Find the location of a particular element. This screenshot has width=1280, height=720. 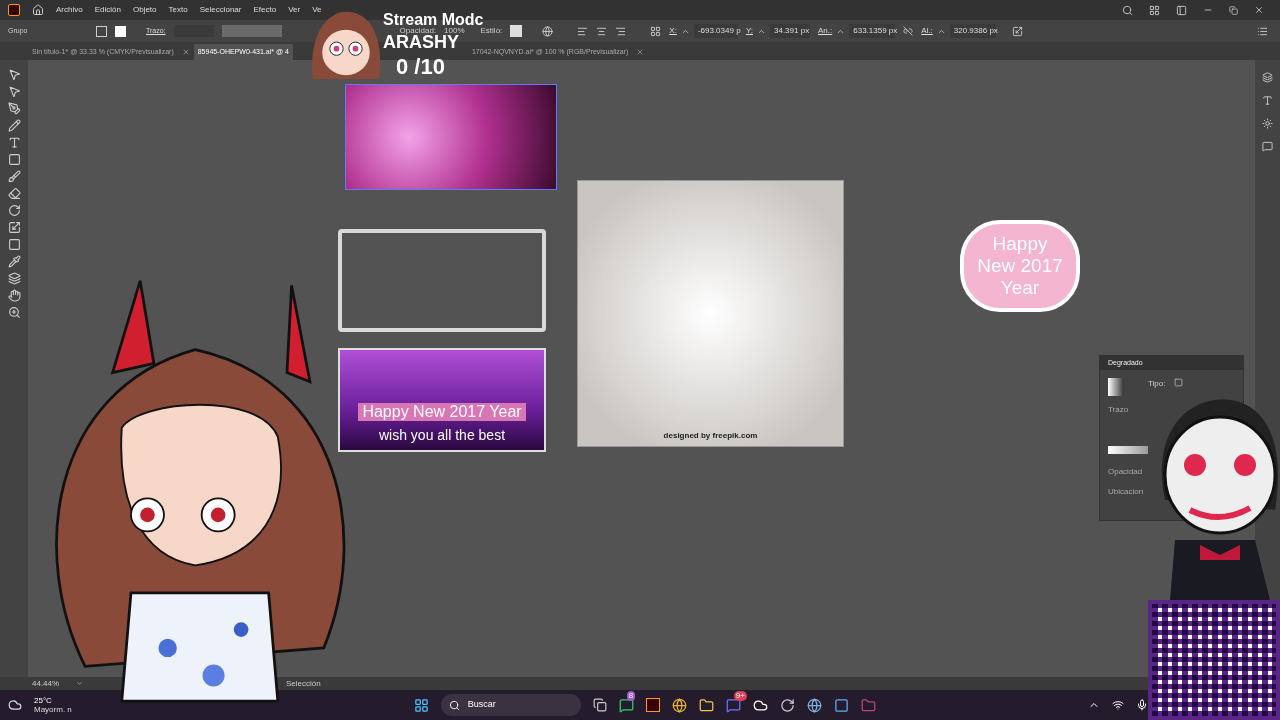

variable-width-field is located at coordinates (251, 31).